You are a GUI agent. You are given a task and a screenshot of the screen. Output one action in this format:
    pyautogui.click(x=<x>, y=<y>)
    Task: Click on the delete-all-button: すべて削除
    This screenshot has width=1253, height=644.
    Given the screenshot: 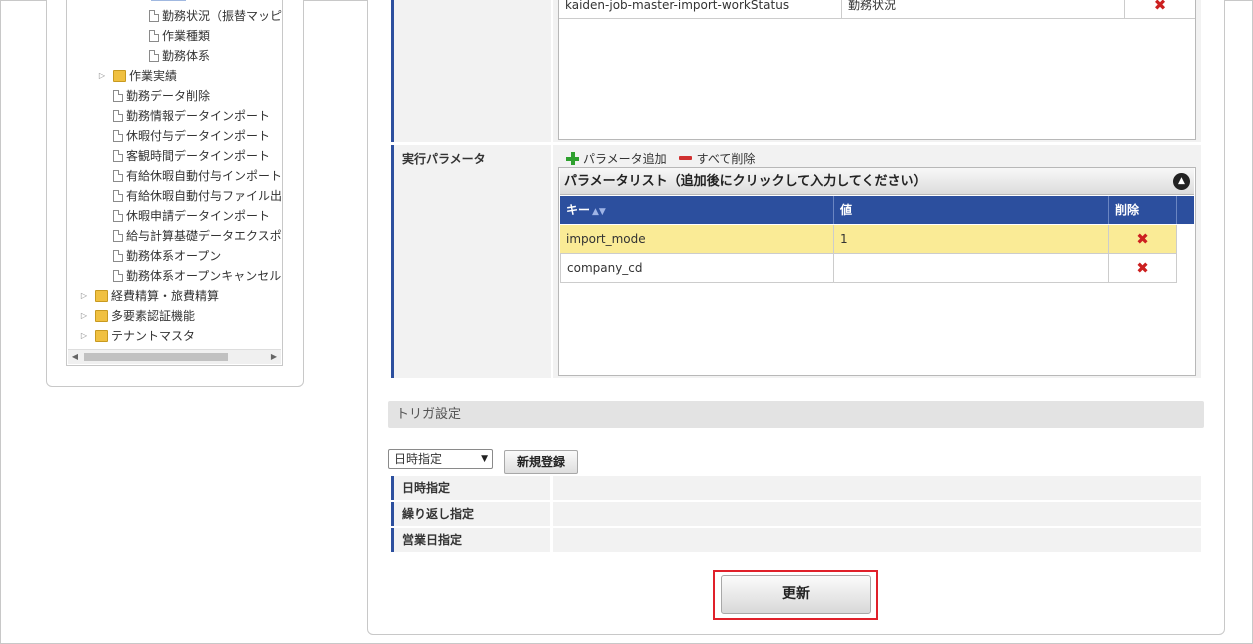 What is the action you would take?
    pyautogui.click(x=711, y=159)
    